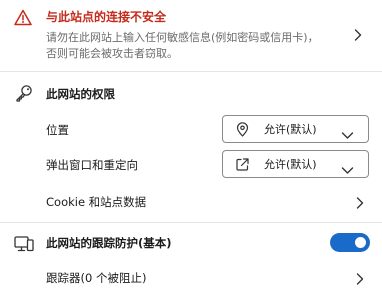 The width and height of the screenshot is (382, 299). I want to click on toggle-knob, so click(360, 242).